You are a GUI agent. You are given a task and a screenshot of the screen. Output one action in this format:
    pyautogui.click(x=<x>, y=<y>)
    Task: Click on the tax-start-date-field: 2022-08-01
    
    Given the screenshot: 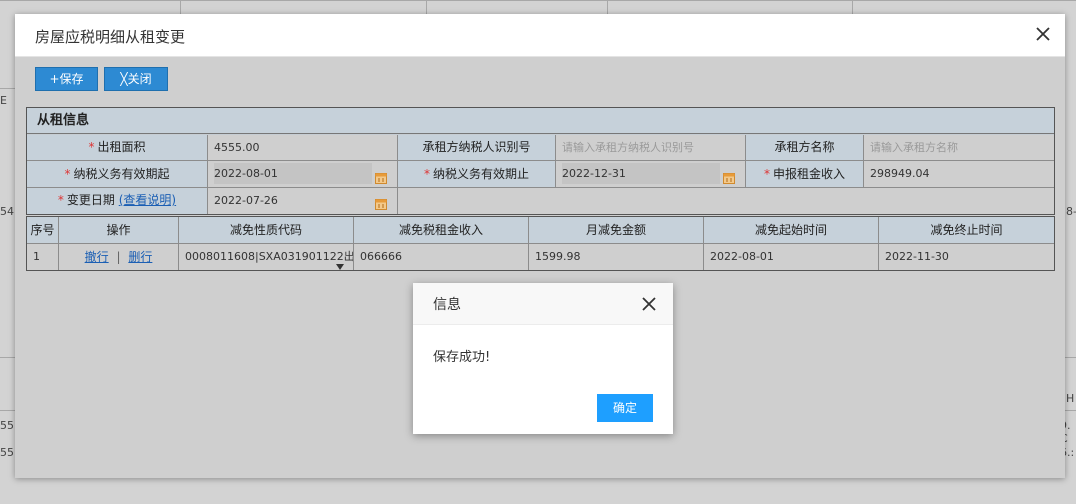 What is the action you would take?
    pyautogui.click(x=303, y=174)
    